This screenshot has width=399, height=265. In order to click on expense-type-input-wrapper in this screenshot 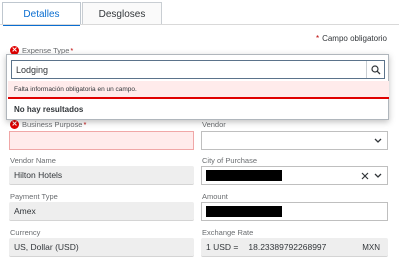, I will do `click(198, 69)`.